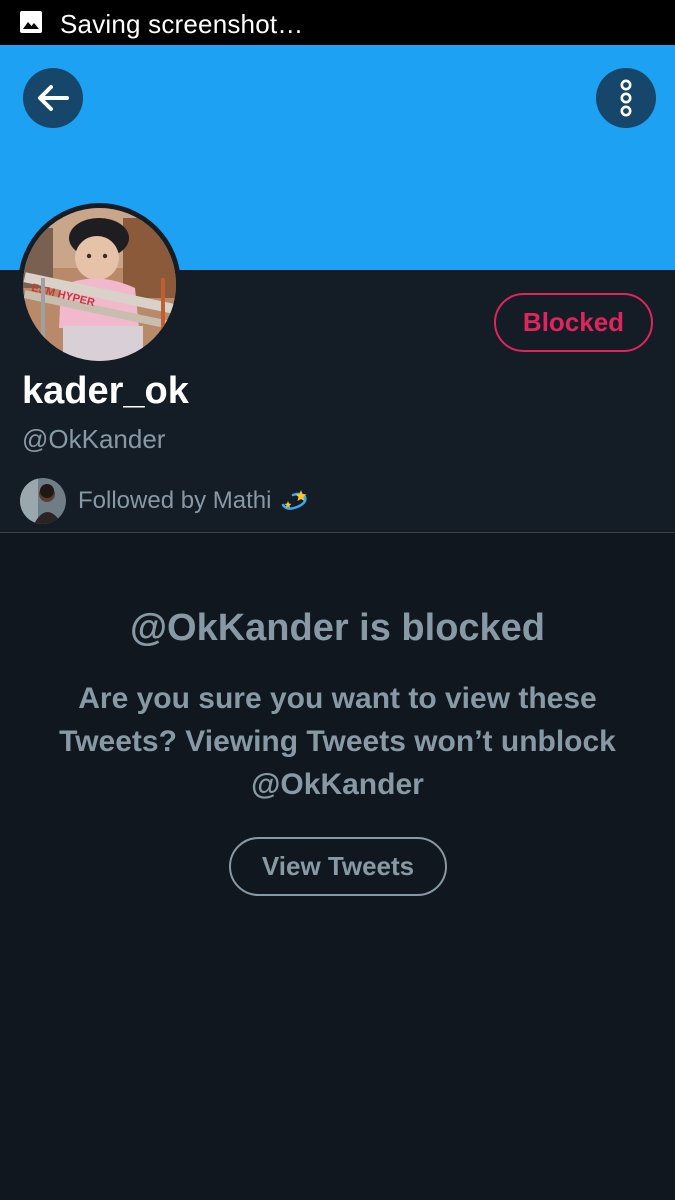 This screenshot has height=1200, width=675. I want to click on back-button, so click(53, 98).